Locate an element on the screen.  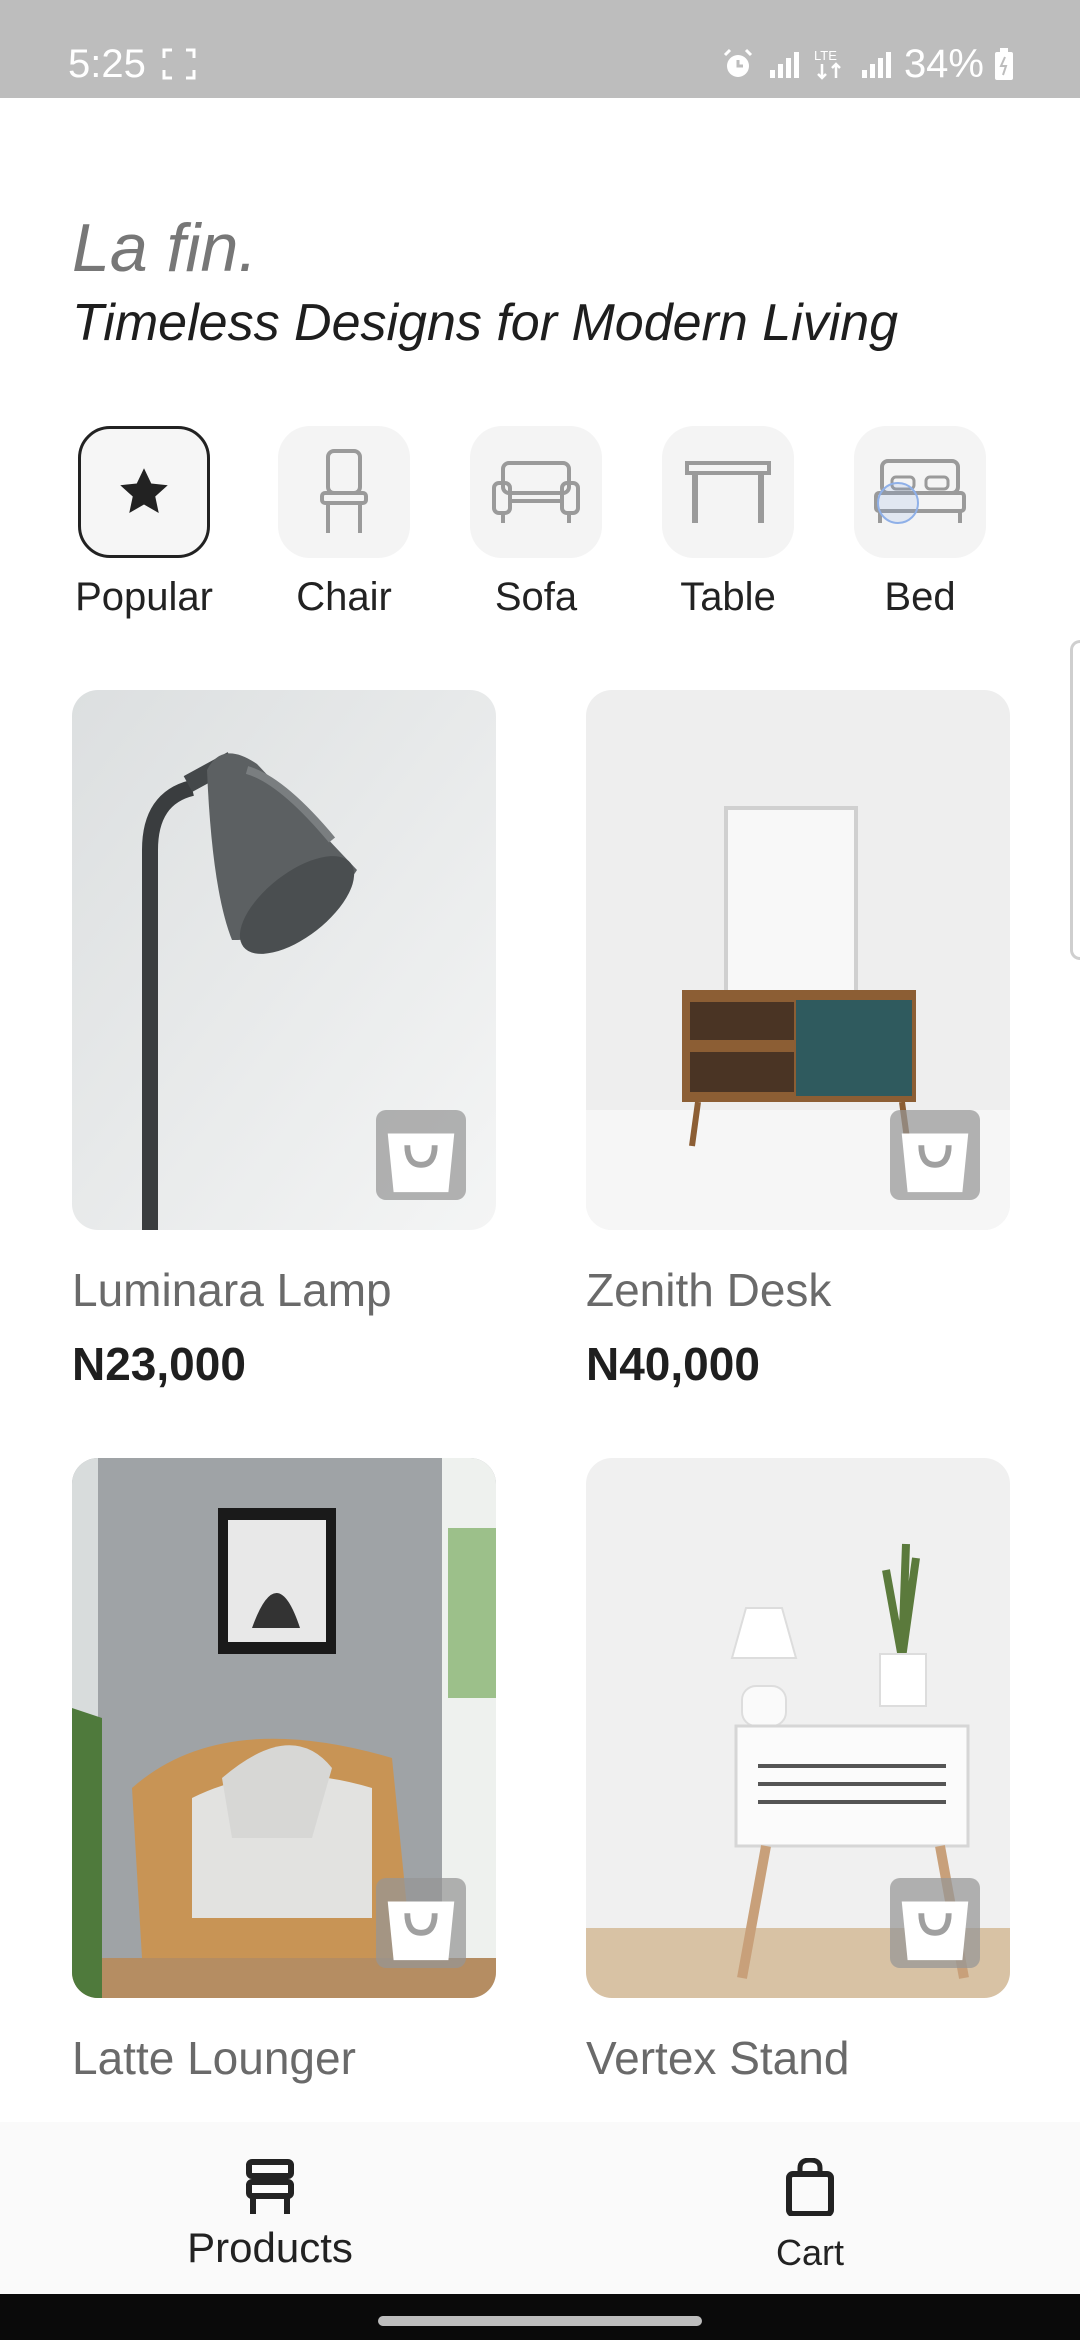
category-label: Sofa is located at coordinates (536, 597).